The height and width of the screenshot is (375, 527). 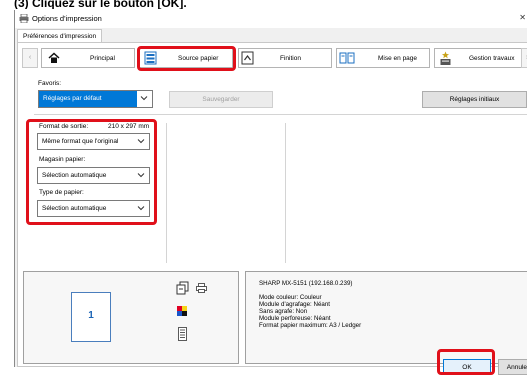 I want to click on page-preview: 1, so click(x=91, y=317).